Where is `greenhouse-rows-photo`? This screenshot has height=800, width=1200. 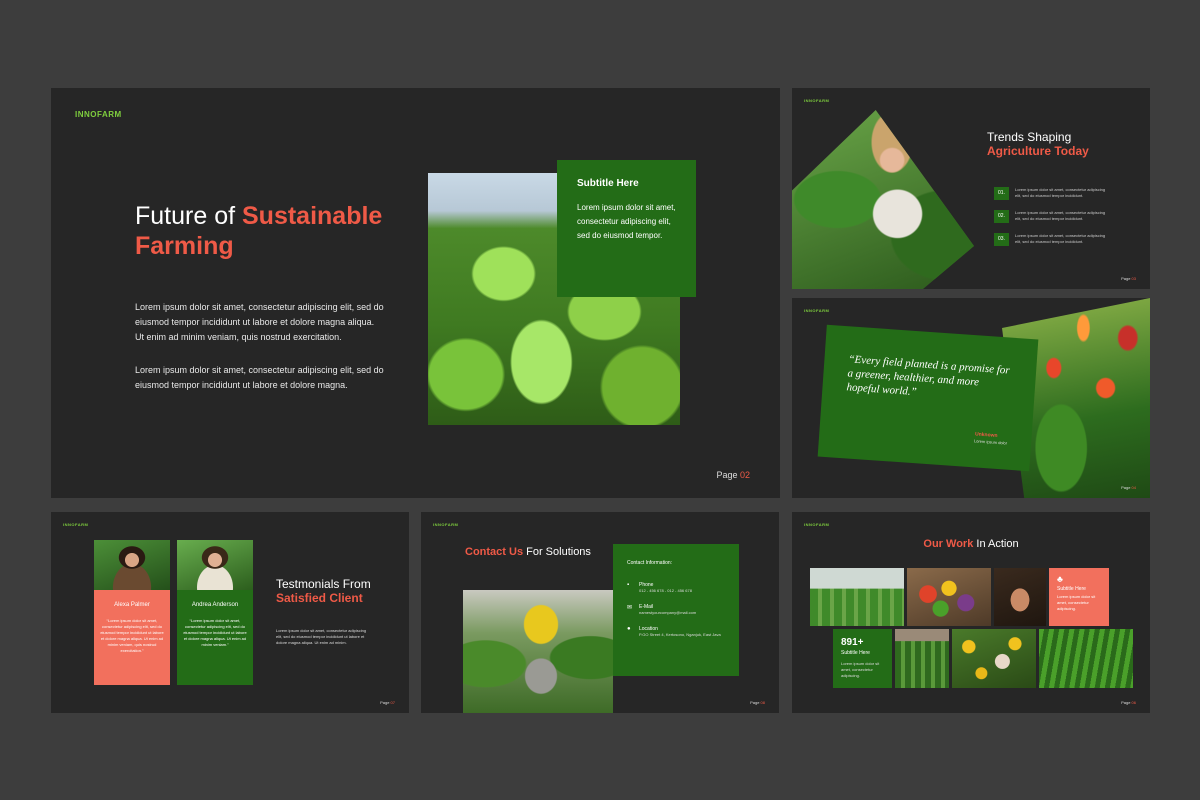 greenhouse-rows-photo is located at coordinates (922, 658).